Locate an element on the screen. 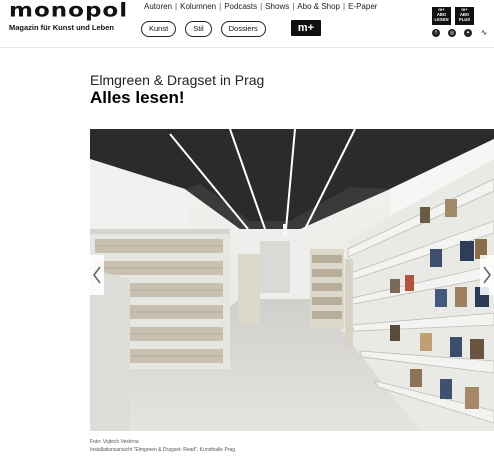  nav-link-kolumnen: Kolumnen is located at coordinates (198, 6).